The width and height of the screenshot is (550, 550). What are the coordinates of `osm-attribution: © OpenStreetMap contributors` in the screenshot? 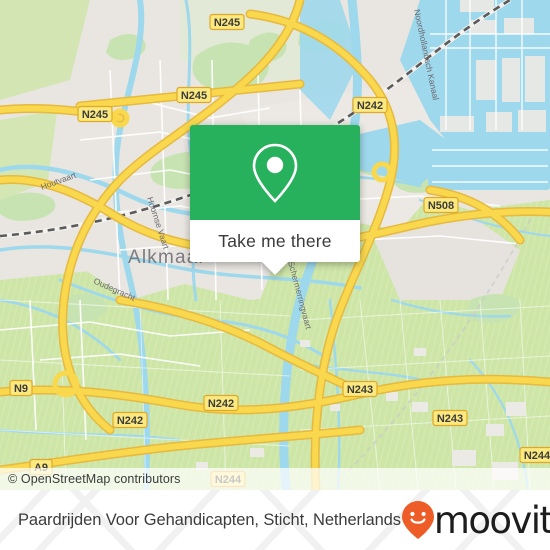 It's located at (275, 479).